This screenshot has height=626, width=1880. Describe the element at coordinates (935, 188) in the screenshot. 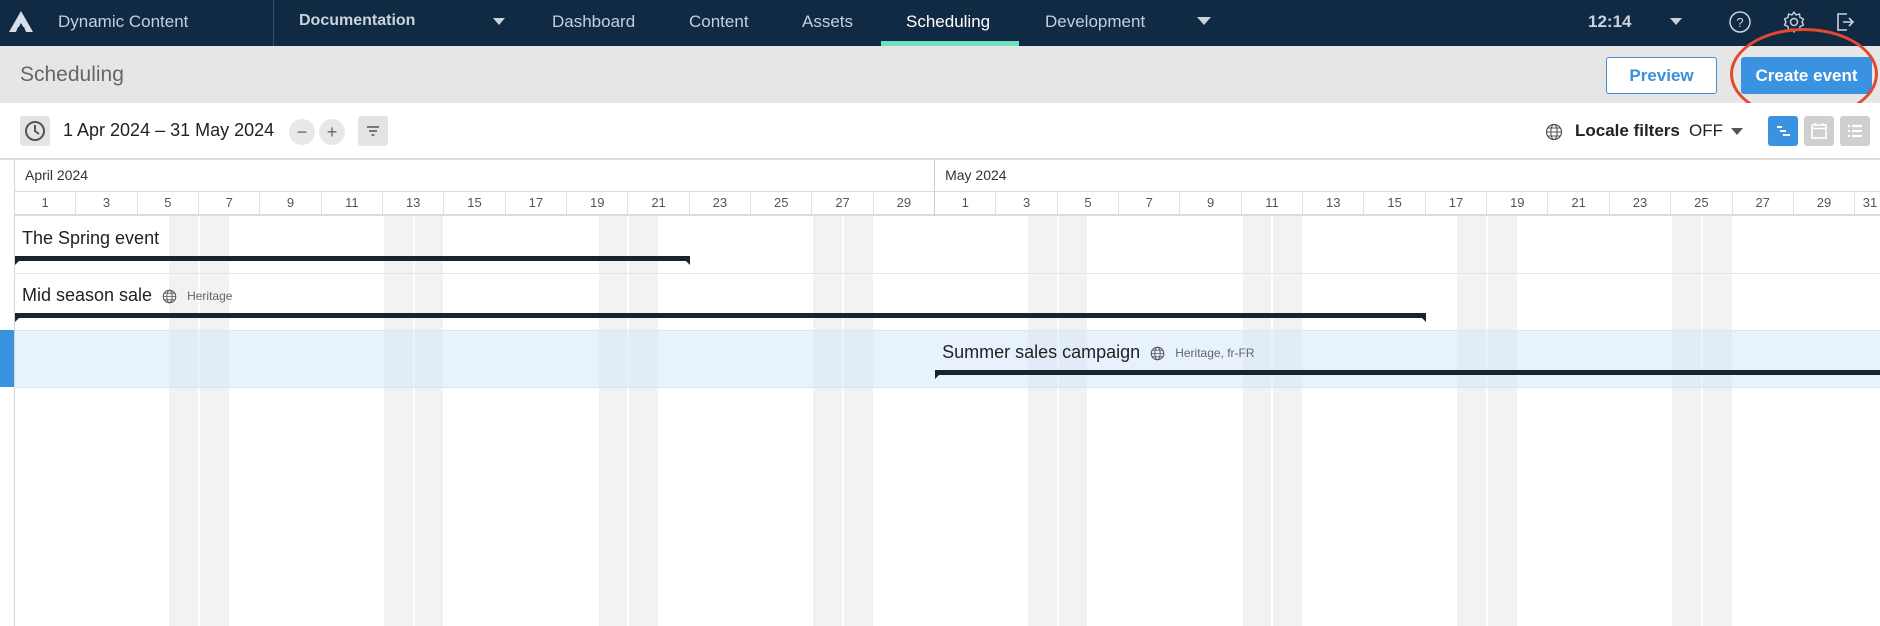

I see `month-separator` at that location.